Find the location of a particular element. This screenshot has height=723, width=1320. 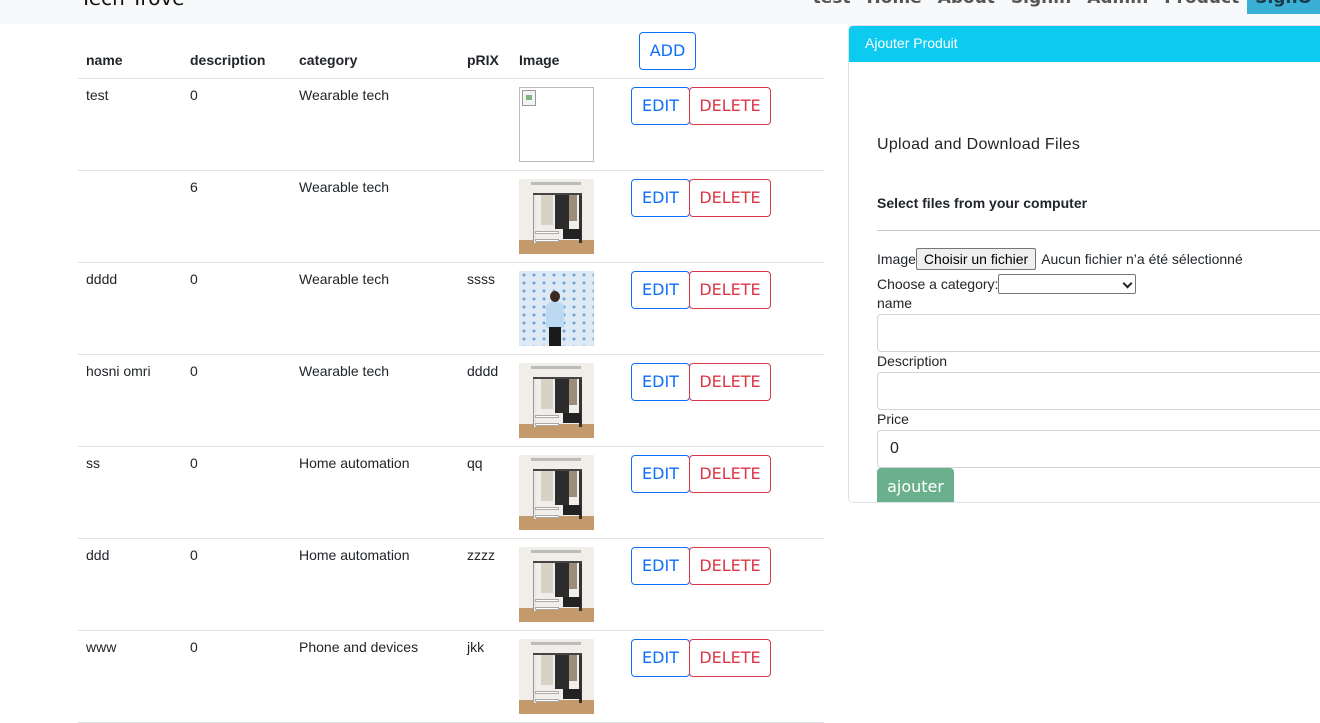

add-button: ADD is located at coordinates (667, 51).